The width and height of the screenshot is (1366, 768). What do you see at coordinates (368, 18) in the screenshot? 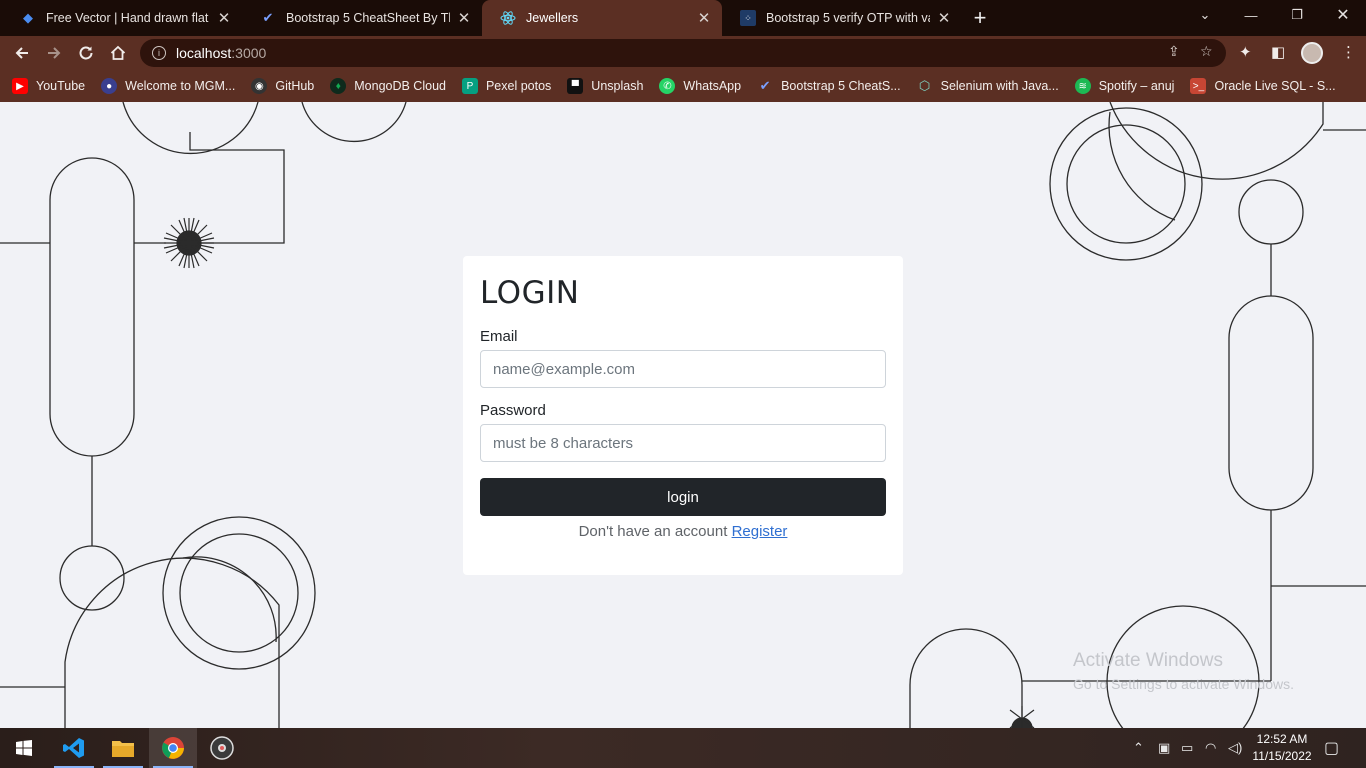
I see `tab-title: Bootstrap 5 CheatSheet By Them` at bounding box center [368, 18].